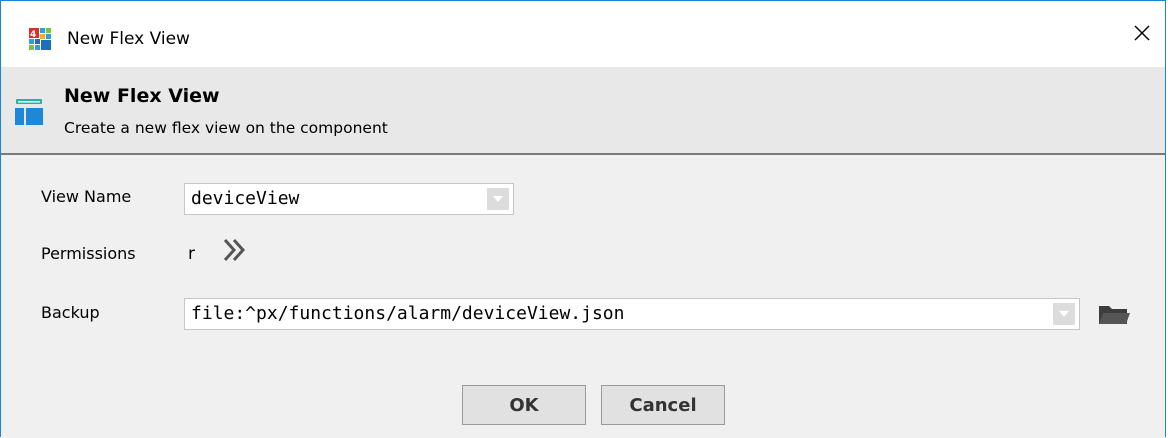  I want to click on flex-view-icon, so click(29, 113).